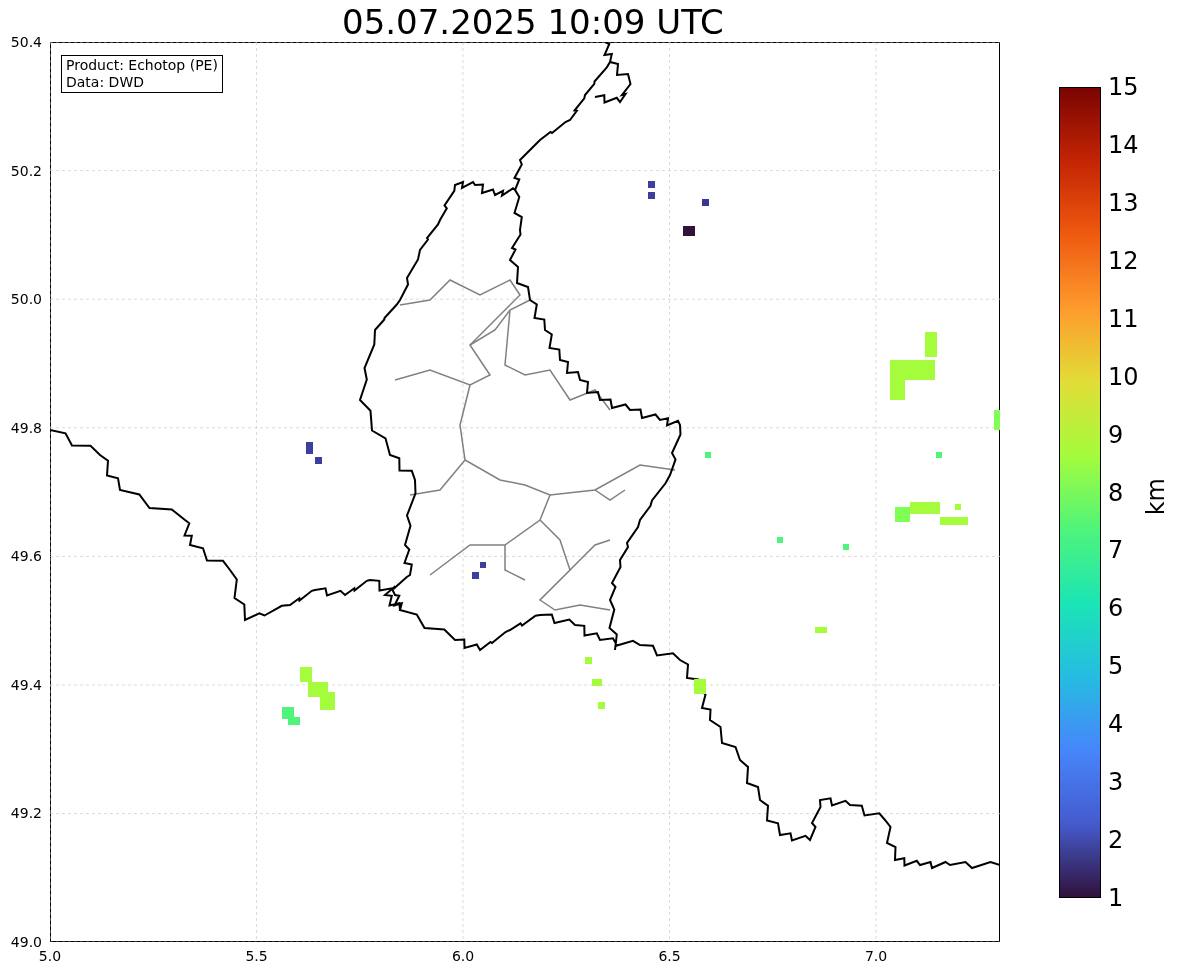 The image size is (1178, 976). What do you see at coordinates (669, 956) in the screenshot?
I see `x-tick-label: 6.5` at bounding box center [669, 956].